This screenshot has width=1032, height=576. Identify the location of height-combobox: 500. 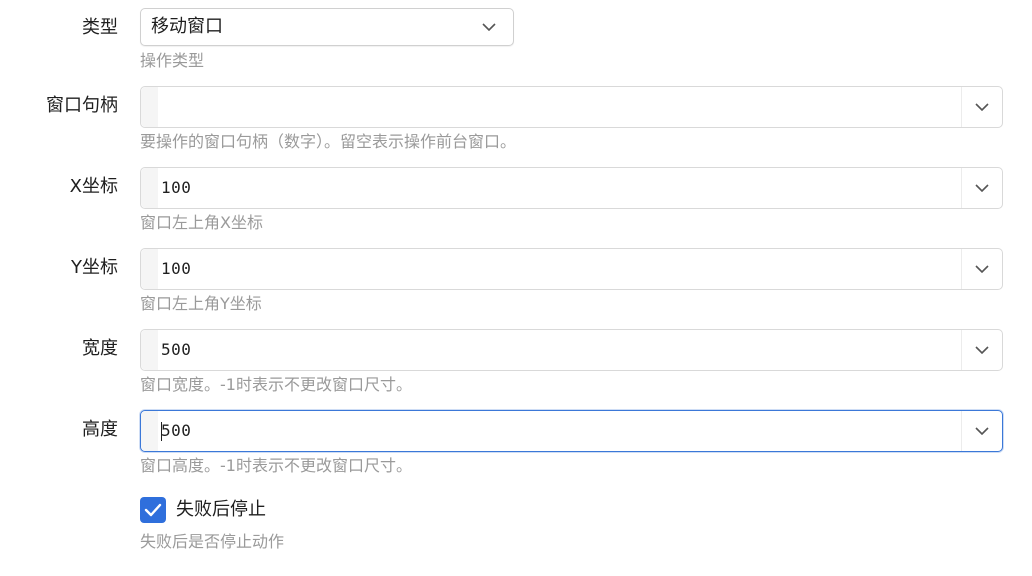
(571, 431).